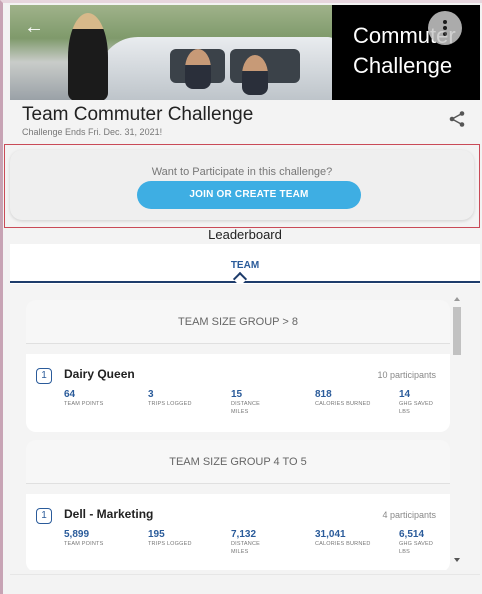  I want to click on scroll-down-arrow-icon, so click(457, 560).